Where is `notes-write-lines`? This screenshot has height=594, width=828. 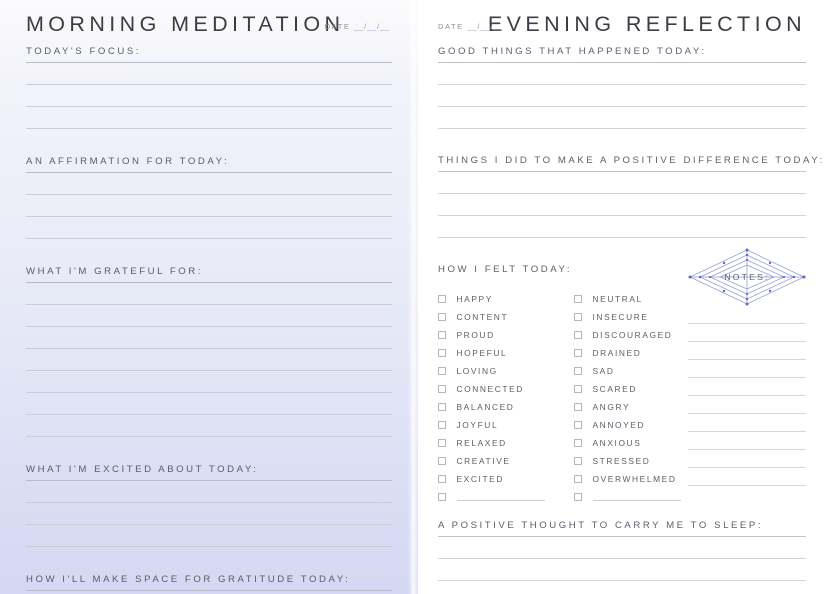
notes-write-lines is located at coordinates (747, 404).